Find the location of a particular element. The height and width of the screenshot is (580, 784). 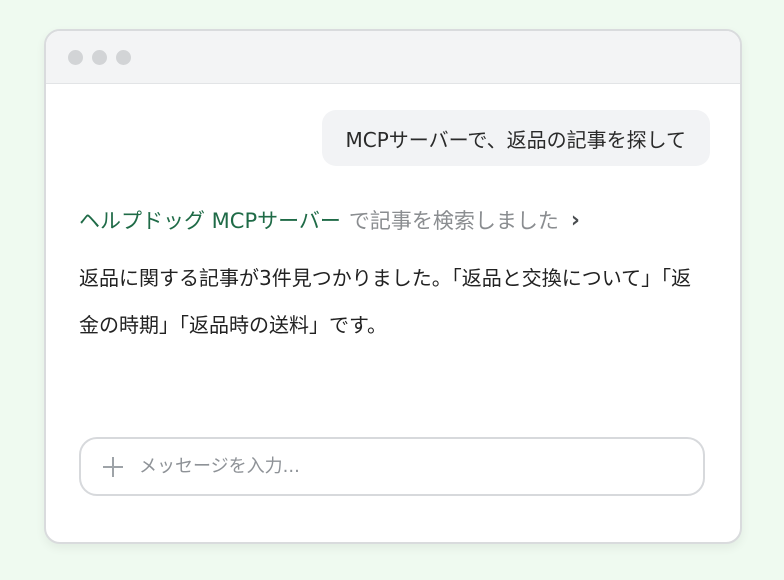

message-composer is located at coordinates (392, 466).